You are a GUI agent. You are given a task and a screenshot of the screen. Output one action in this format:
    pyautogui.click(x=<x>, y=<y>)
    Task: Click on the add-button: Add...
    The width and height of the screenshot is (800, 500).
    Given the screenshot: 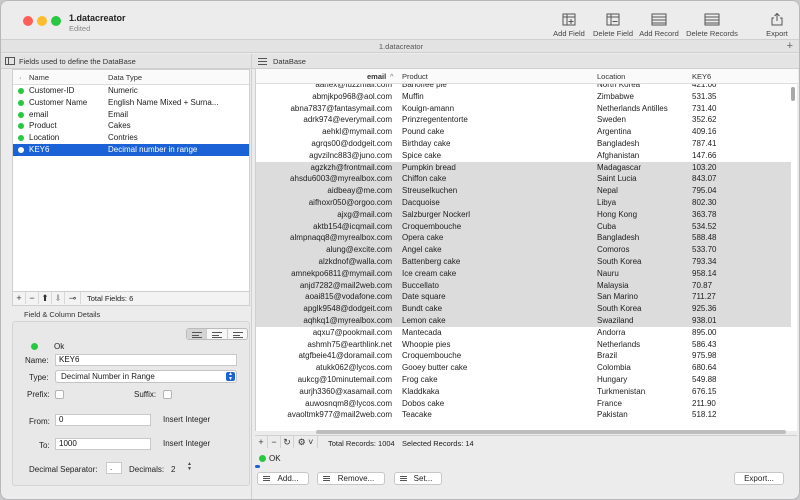 What is the action you would take?
    pyautogui.click(x=283, y=478)
    